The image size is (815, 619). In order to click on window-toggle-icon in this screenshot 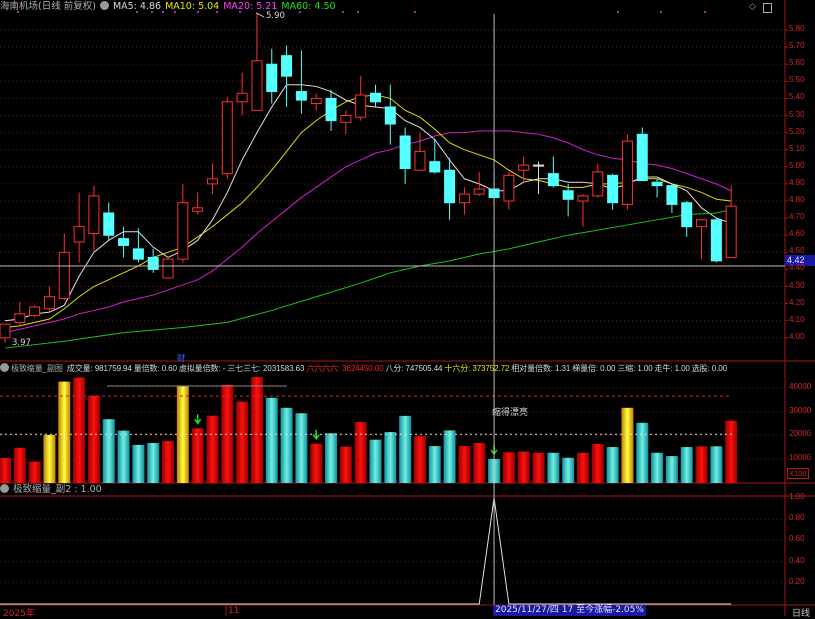, I will do `click(767, 8)`.